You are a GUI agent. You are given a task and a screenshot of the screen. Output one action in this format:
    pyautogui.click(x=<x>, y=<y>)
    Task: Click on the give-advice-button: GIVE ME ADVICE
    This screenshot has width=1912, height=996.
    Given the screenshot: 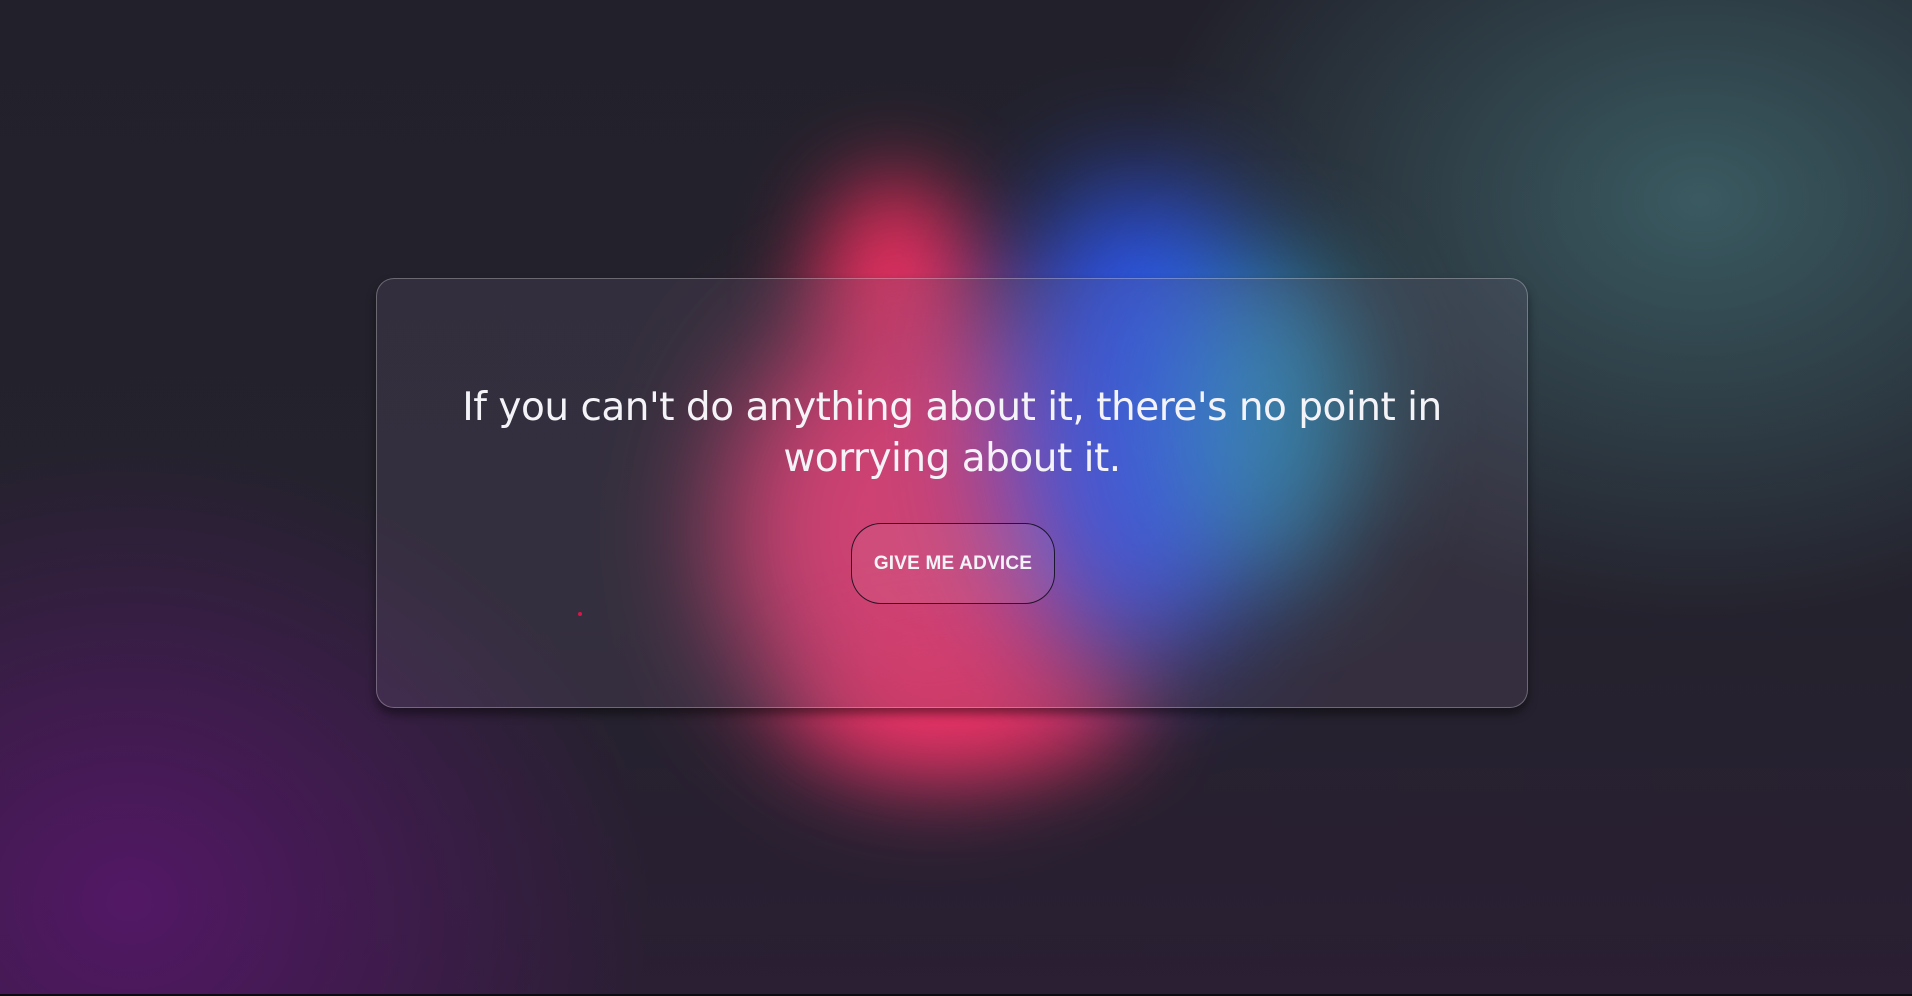 What is the action you would take?
    pyautogui.click(x=953, y=563)
    